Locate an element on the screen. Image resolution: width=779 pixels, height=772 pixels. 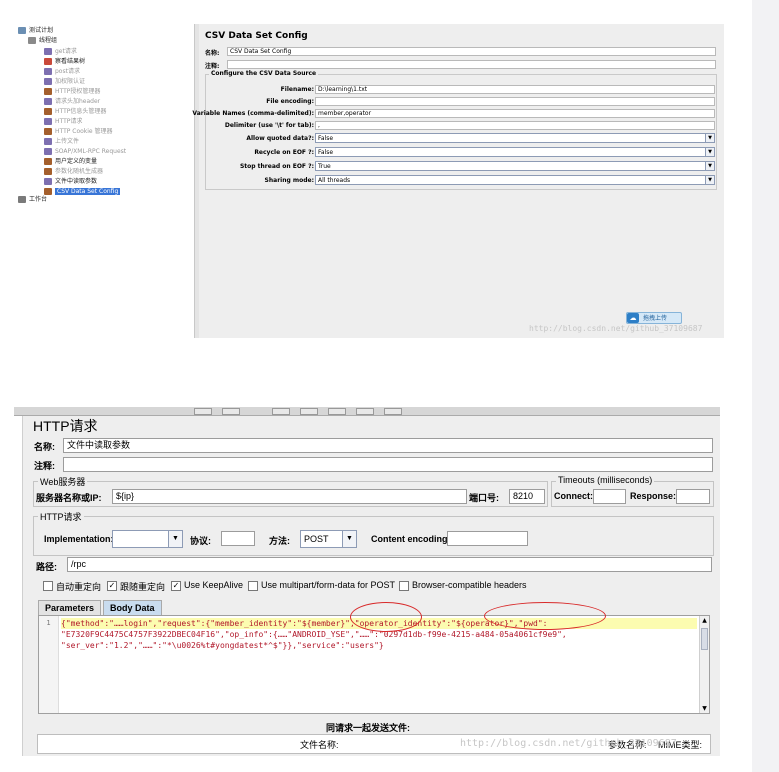
protocol-field is located at coordinates (238, 538).